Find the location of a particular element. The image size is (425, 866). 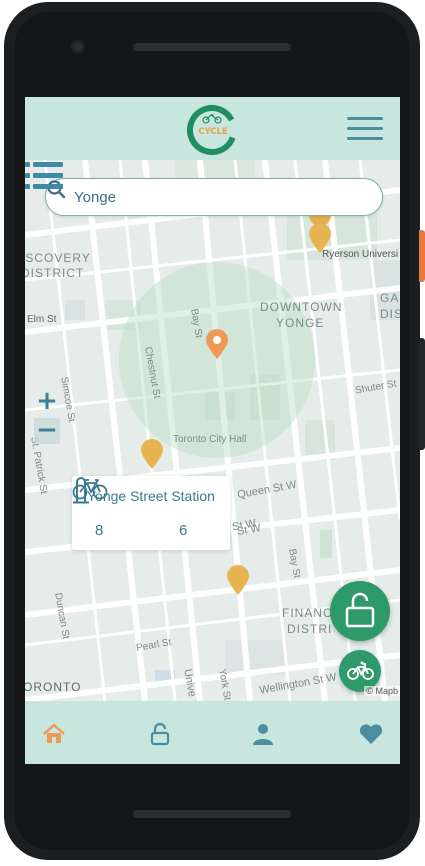

tab-home is located at coordinates (54, 734).